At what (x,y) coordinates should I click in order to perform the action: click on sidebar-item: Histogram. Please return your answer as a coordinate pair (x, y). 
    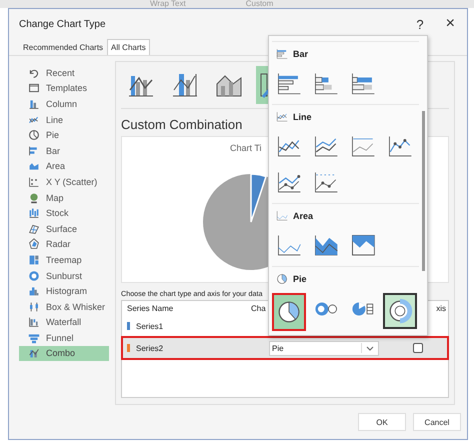
    Looking at the image, I should click on (64, 291).